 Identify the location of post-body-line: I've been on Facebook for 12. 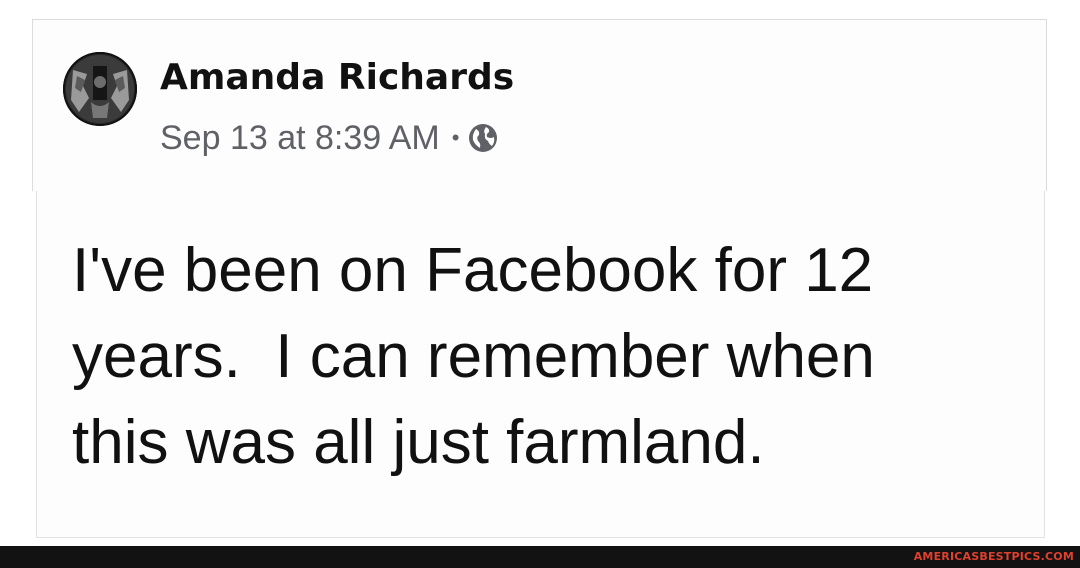
(473, 270).